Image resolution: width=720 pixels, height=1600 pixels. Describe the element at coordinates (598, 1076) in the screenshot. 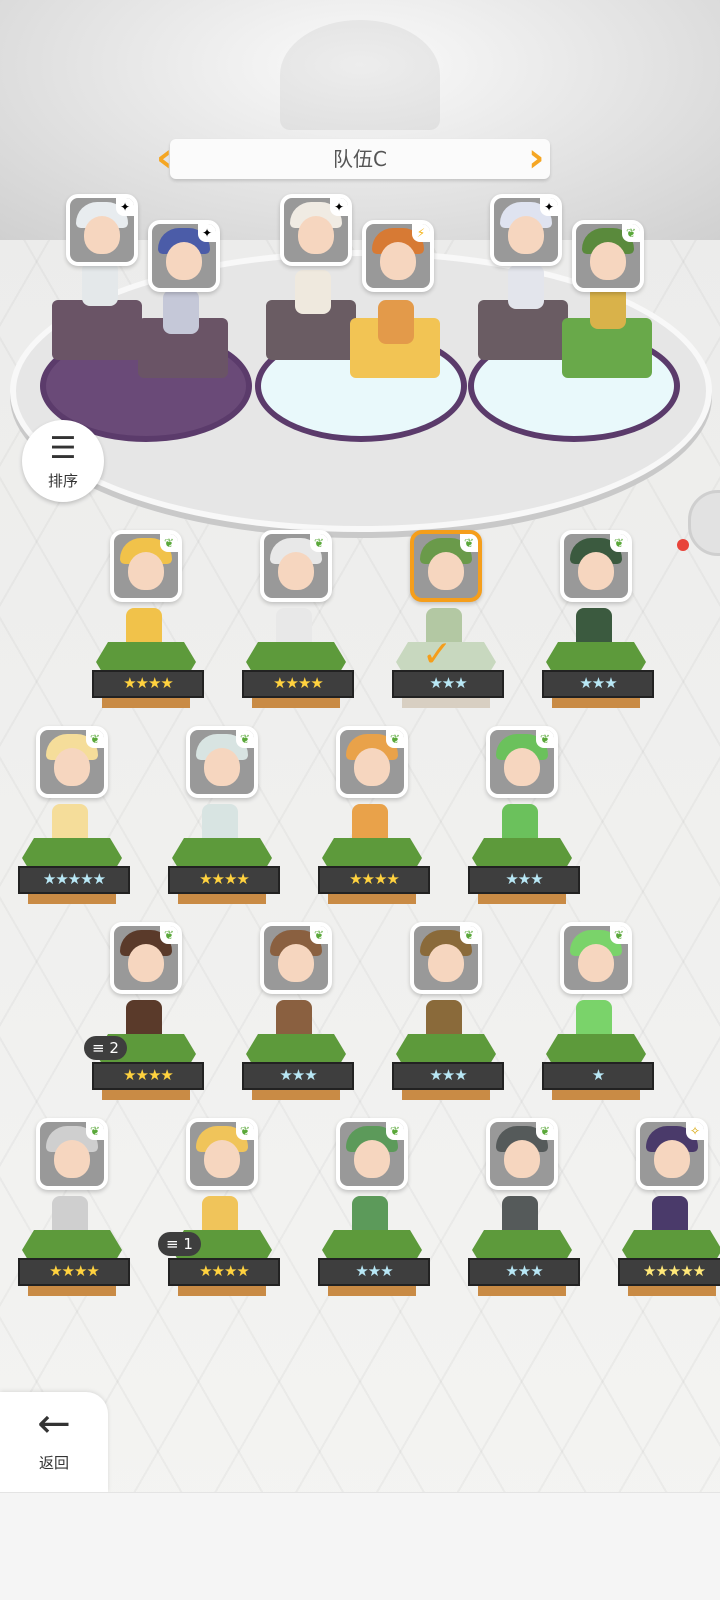

I see `star-rating: ★` at that location.